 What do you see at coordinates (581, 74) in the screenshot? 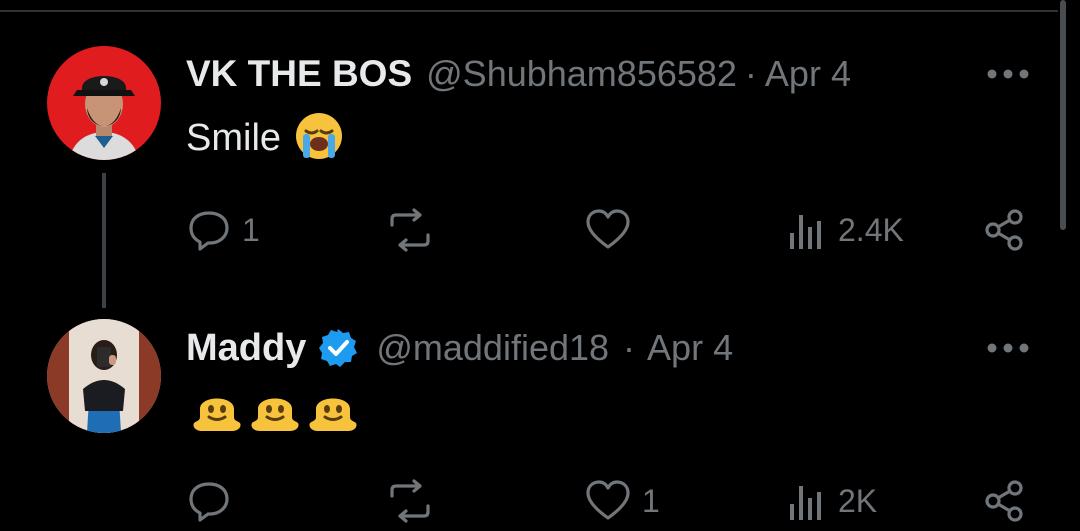
I see `user-handle: @Shubham856582` at bounding box center [581, 74].